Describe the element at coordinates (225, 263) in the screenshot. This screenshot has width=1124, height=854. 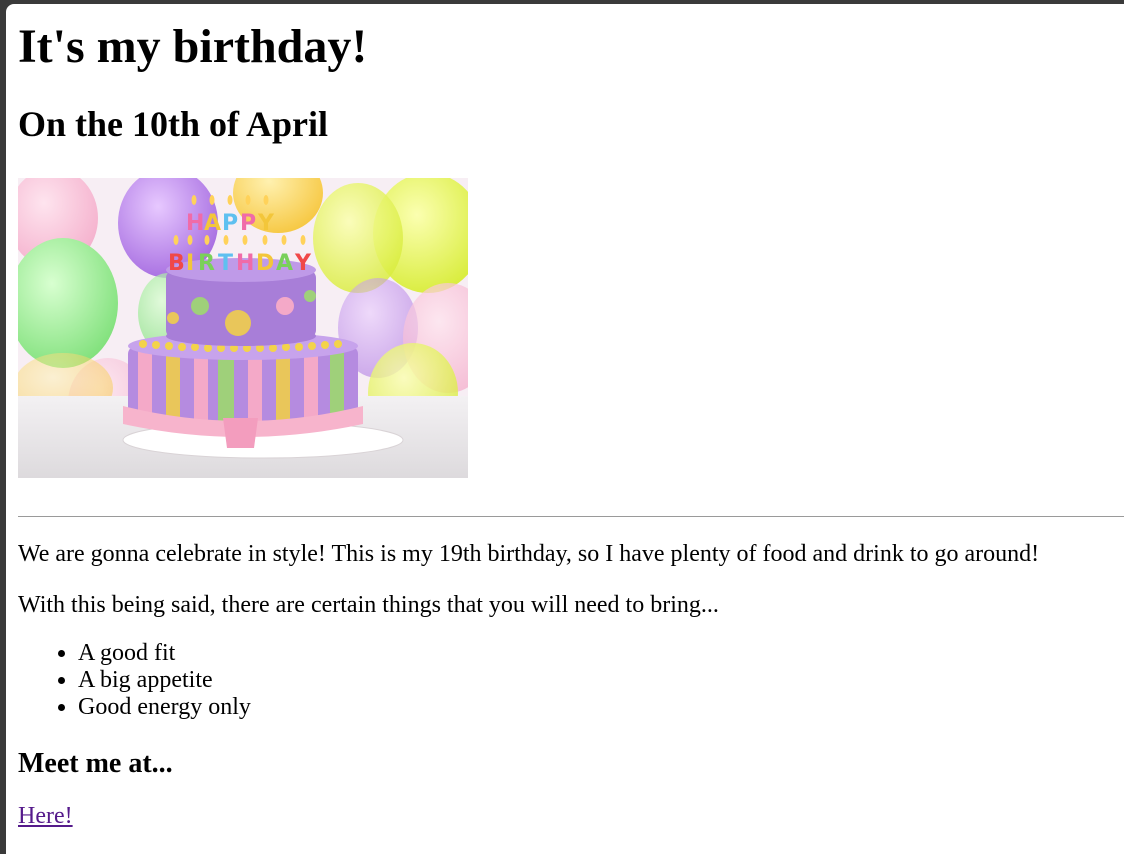
I see `svg-text: T` at that location.